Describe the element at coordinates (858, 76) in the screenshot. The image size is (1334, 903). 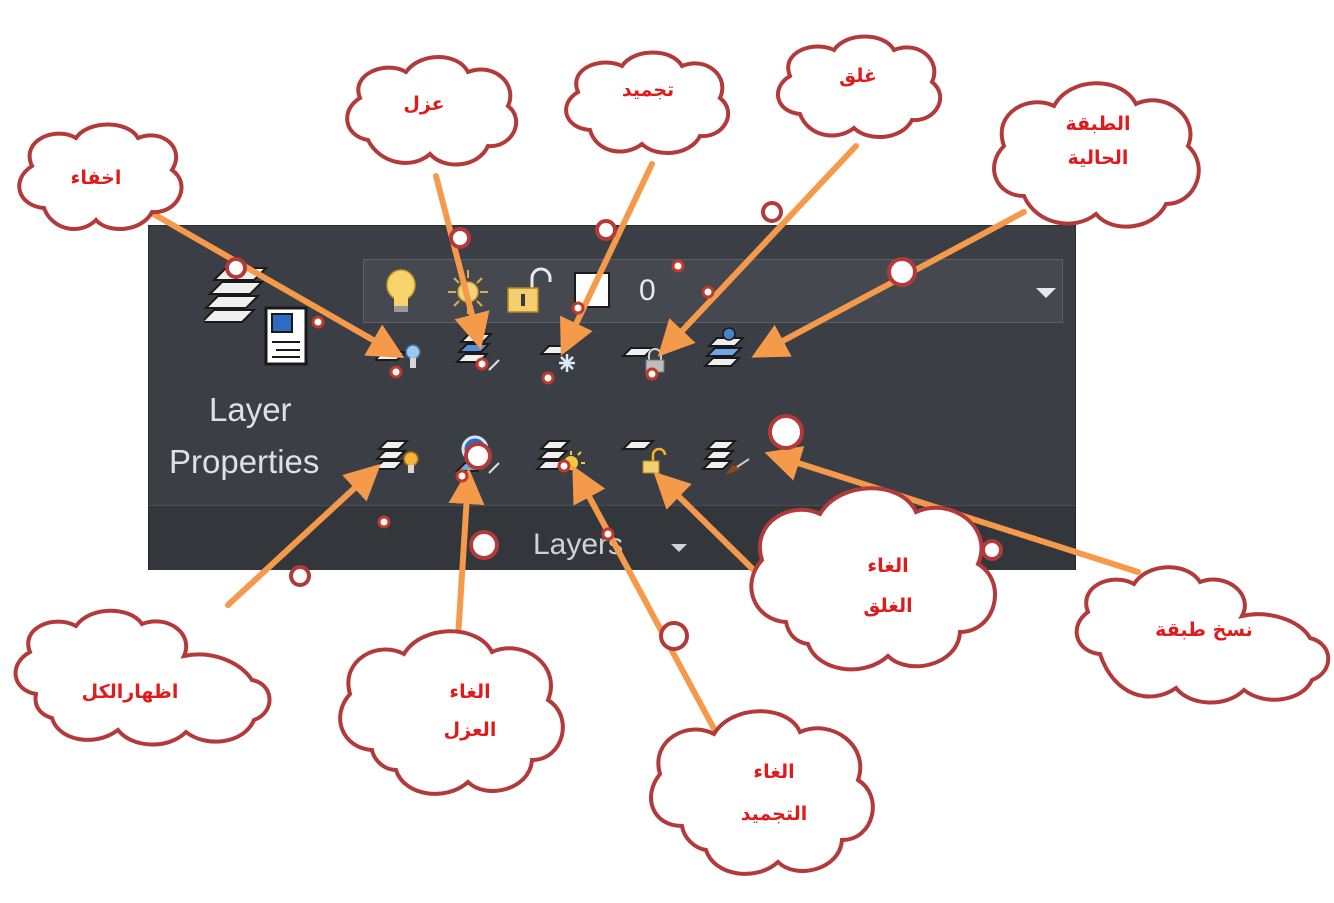
I see `callout-lock-label: غلق` at that location.